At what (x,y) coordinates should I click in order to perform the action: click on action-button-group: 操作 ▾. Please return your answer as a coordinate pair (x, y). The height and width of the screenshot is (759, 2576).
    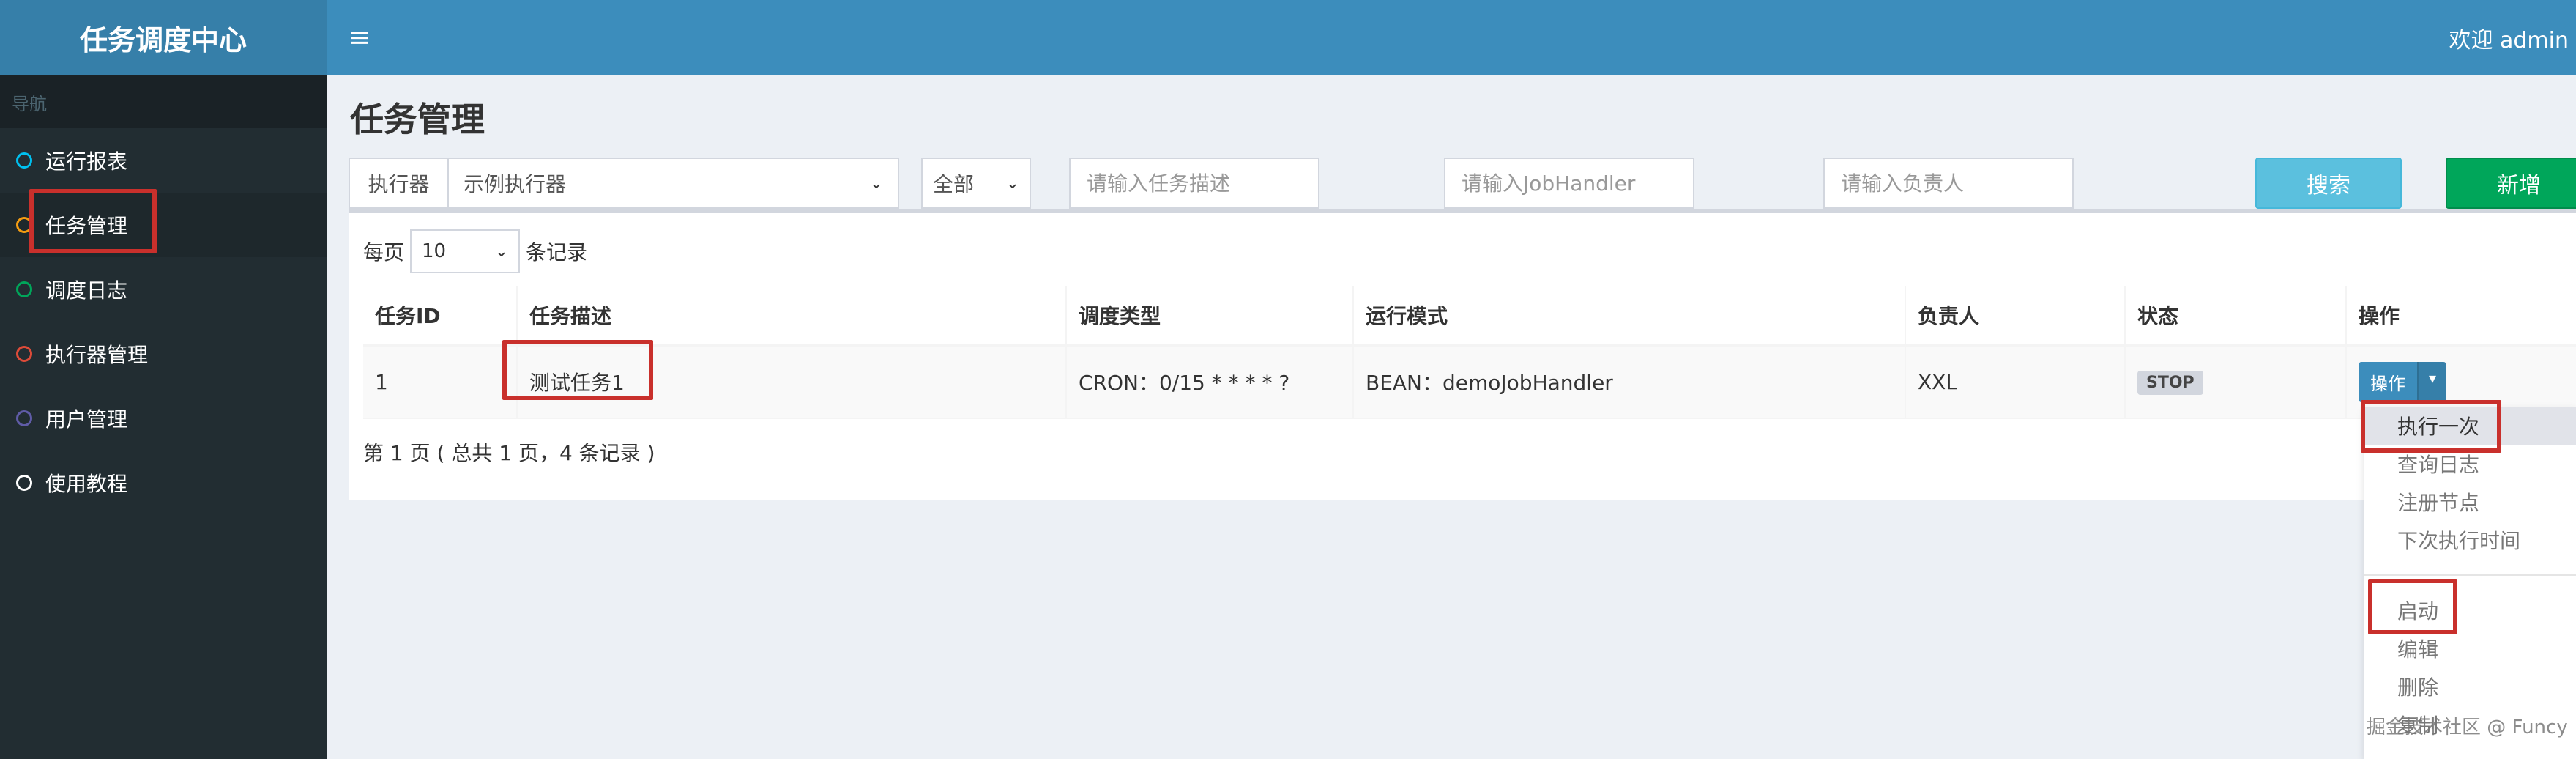
    Looking at the image, I should click on (2403, 381).